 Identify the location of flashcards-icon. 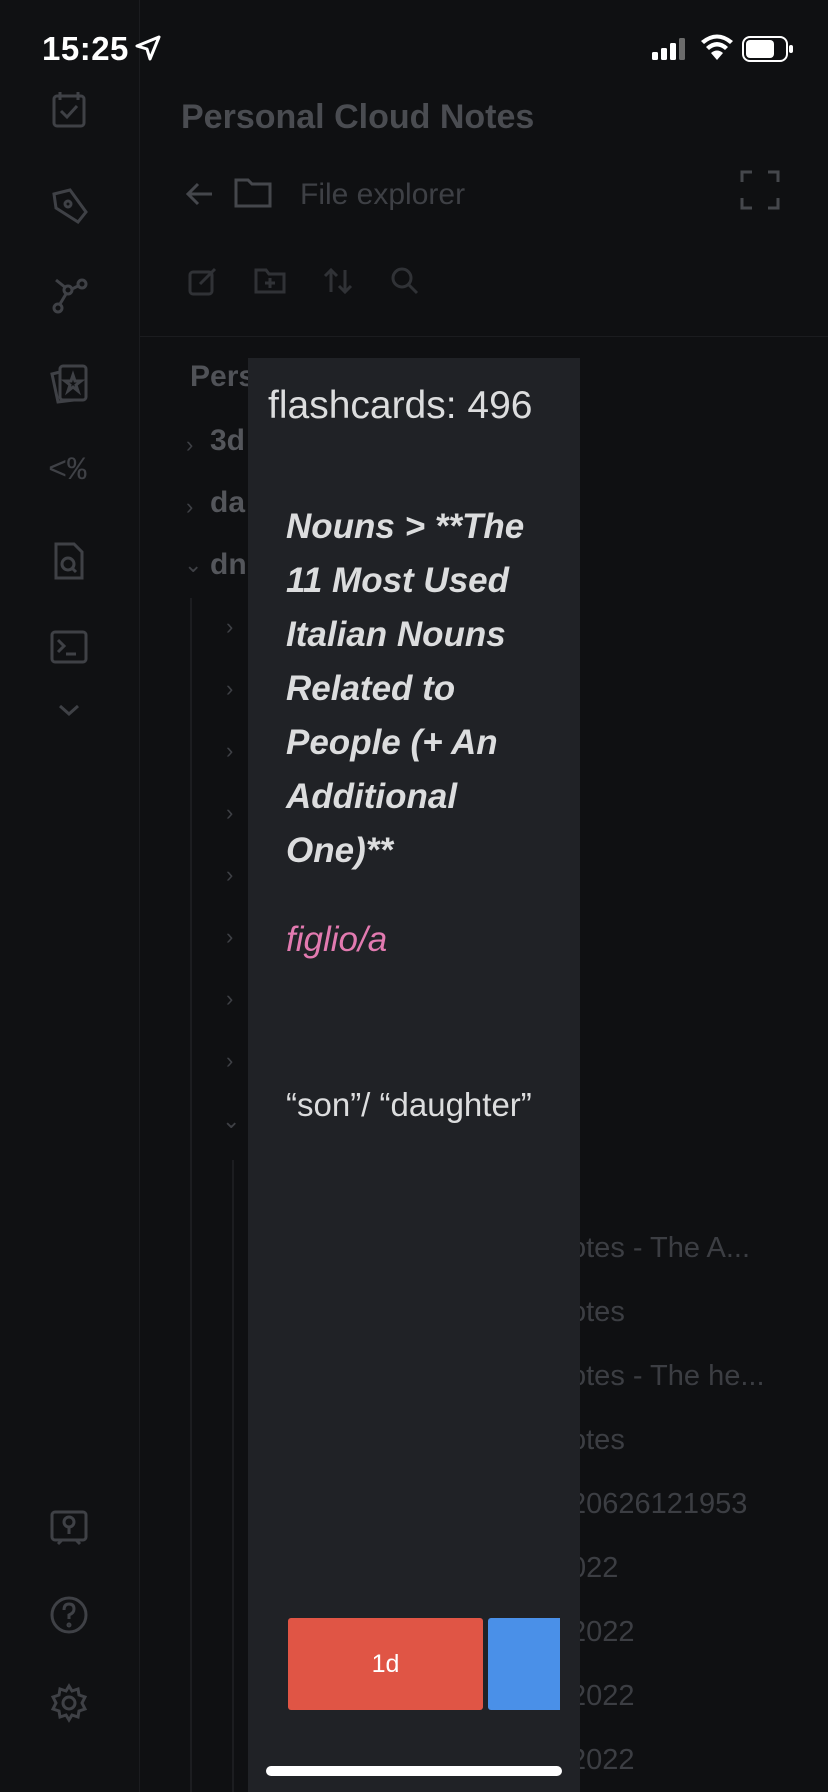
(69, 383).